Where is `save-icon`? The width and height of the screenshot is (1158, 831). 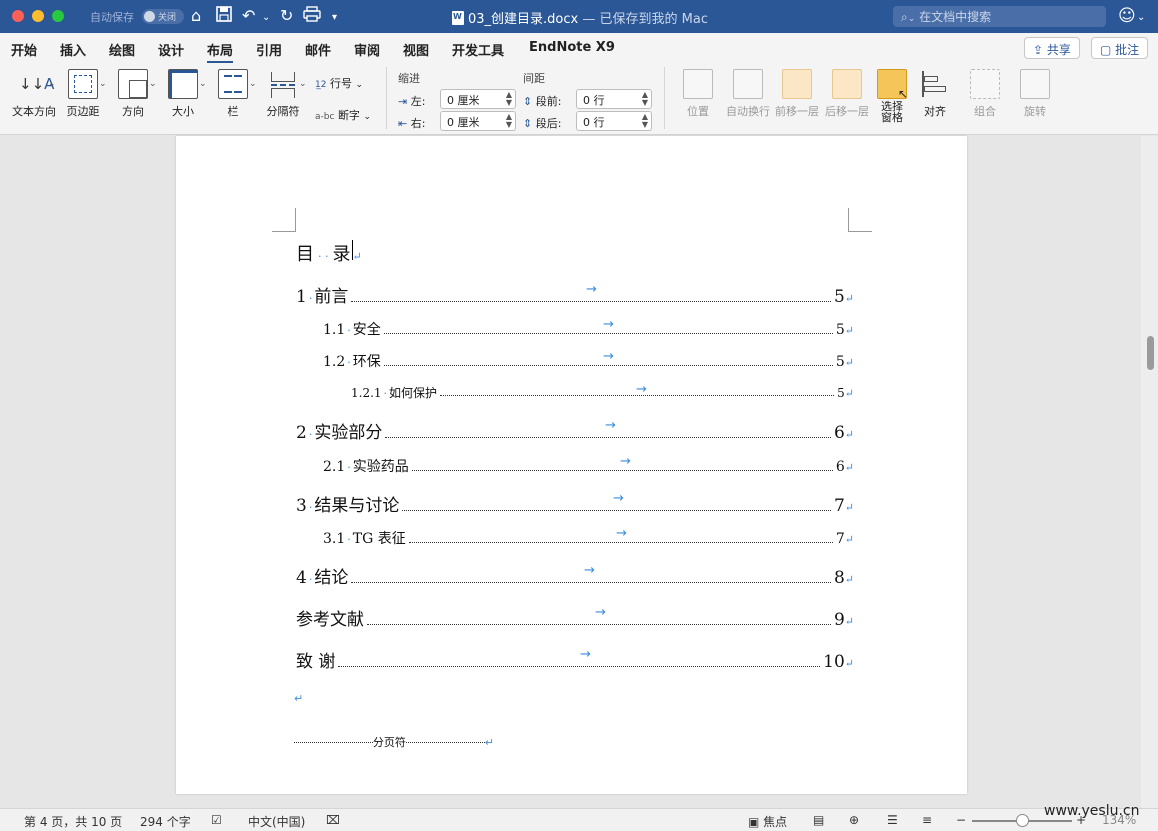
save-icon is located at coordinates (224, 16).